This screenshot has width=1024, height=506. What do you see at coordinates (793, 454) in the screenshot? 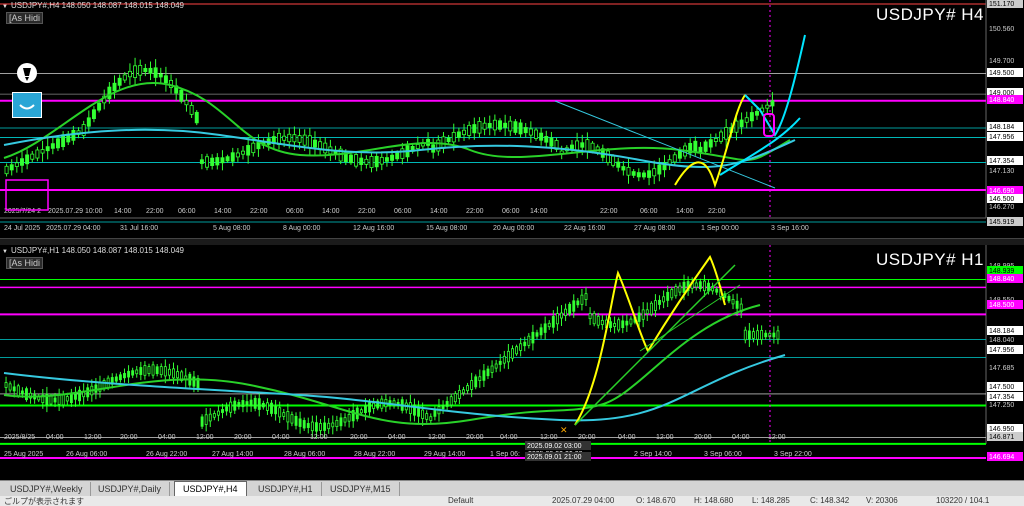
I see `date-label: 3 Sep 22:00` at bounding box center [793, 454].